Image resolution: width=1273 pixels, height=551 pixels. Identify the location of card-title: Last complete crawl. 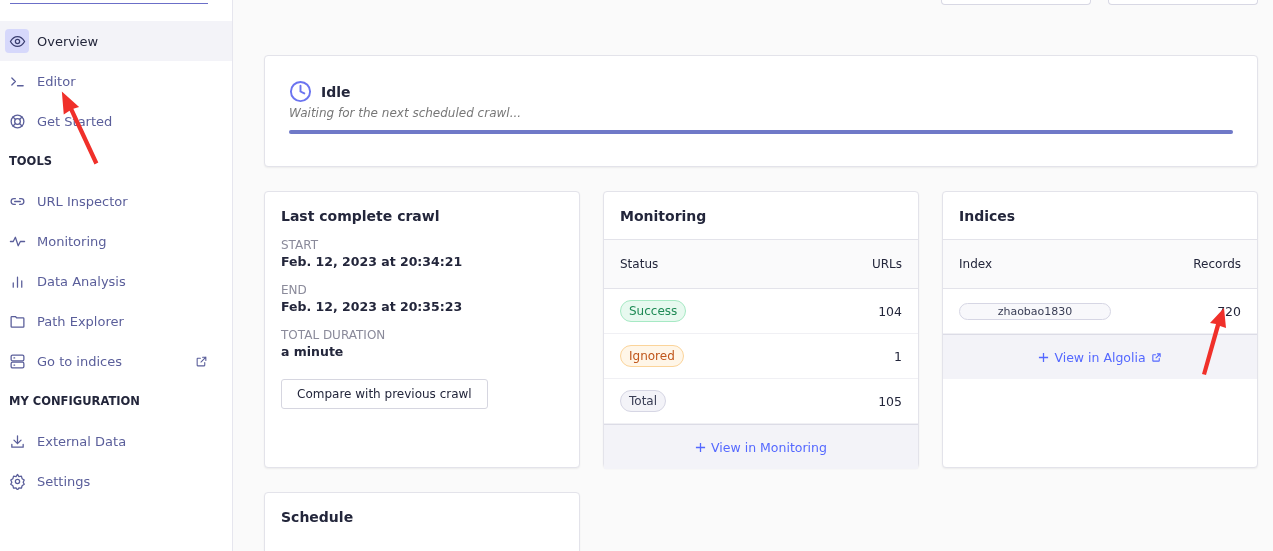
(361, 216).